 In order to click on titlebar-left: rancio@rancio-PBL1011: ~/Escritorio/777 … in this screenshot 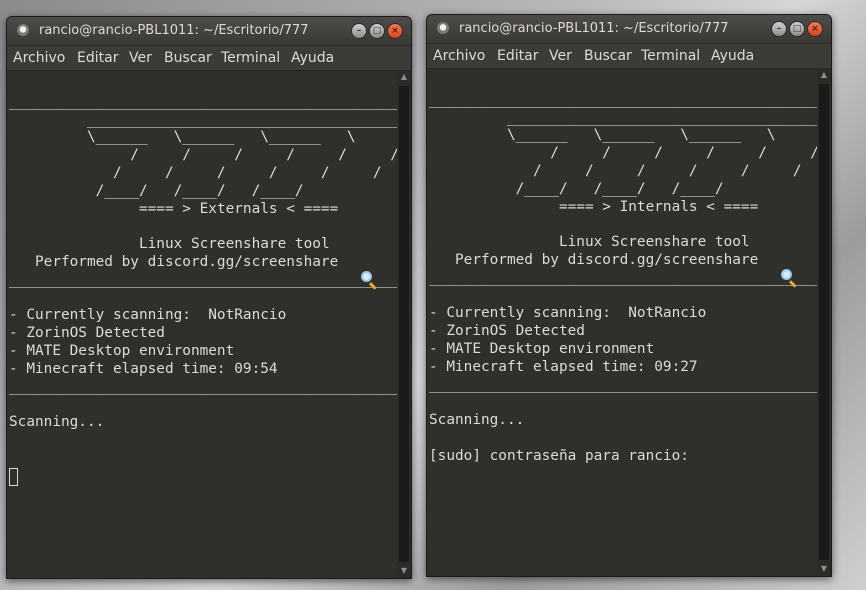, I will do `click(209, 31)`.